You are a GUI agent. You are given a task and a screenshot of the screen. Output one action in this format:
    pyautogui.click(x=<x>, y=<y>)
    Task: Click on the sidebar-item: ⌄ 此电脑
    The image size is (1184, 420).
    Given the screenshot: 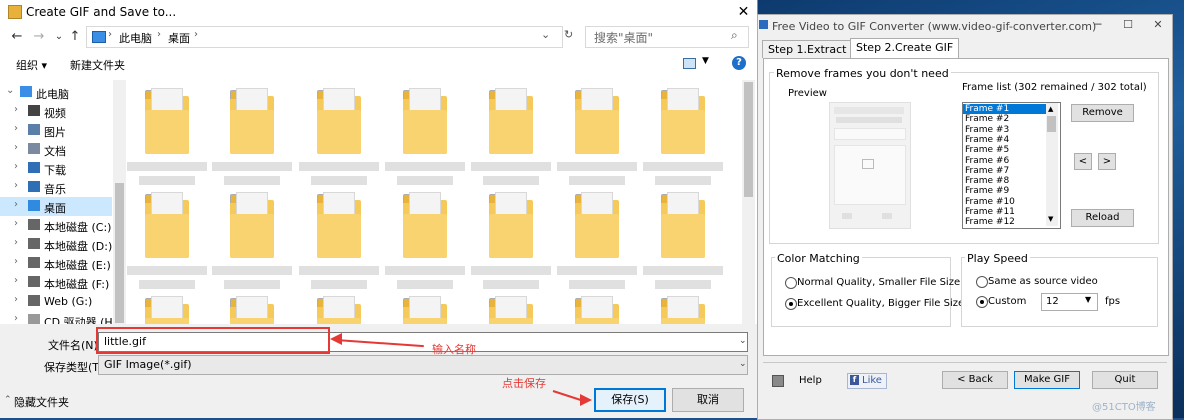 What is the action you would take?
    pyautogui.click(x=56, y=92)
    